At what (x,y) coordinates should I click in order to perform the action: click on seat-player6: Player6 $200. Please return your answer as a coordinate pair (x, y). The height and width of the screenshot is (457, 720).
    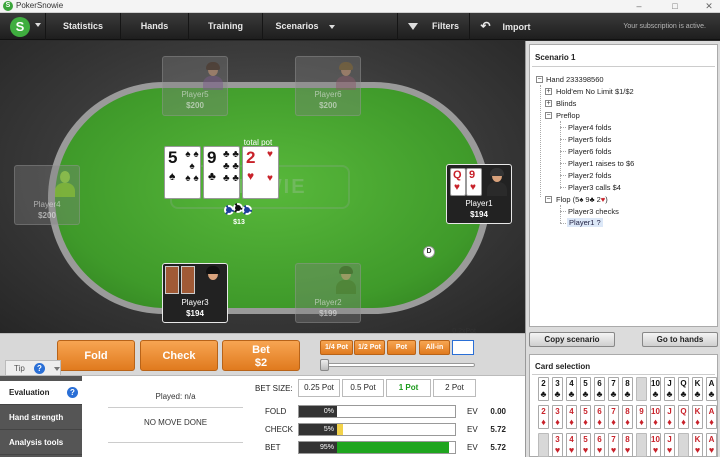
    Looking at the image, I should click on (328, 86).